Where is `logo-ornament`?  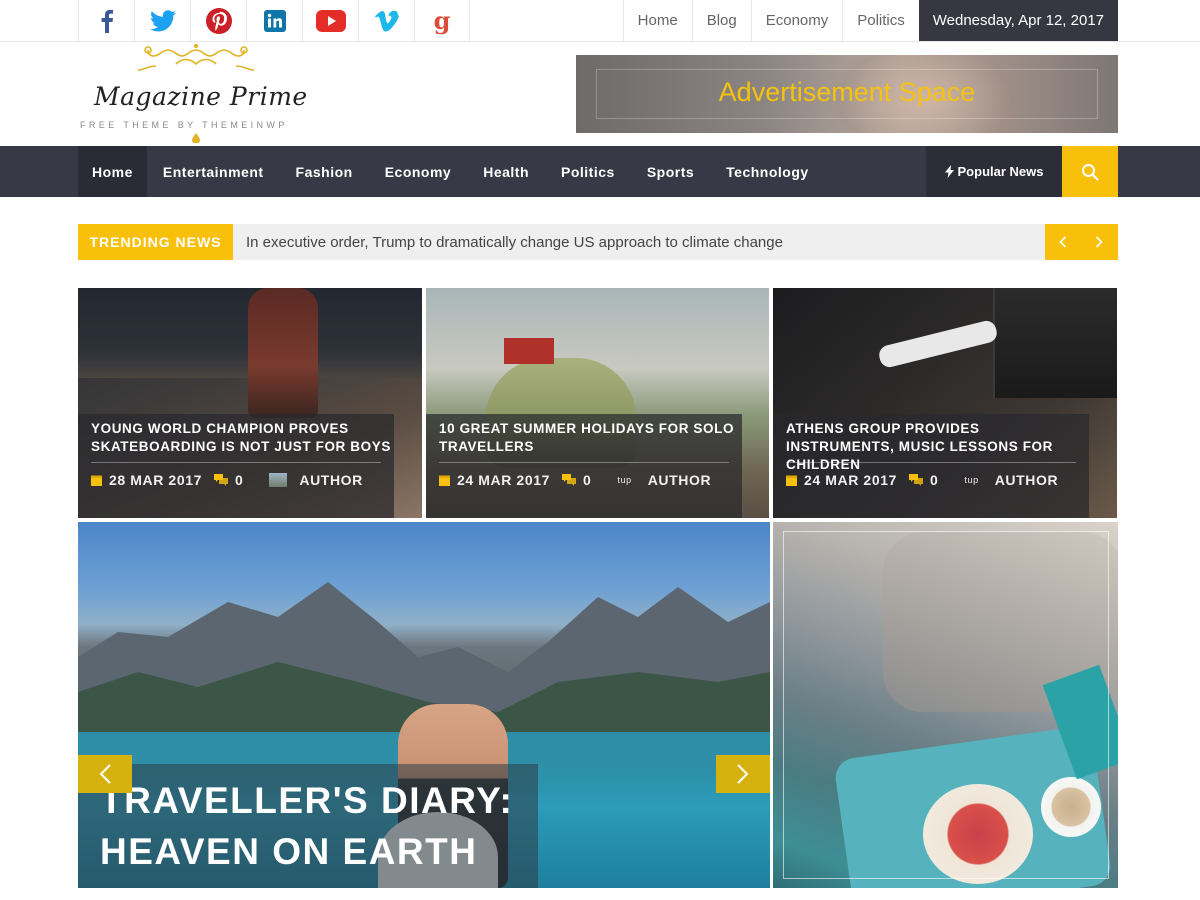 logo-ornament is located at coordinates (196, 57).